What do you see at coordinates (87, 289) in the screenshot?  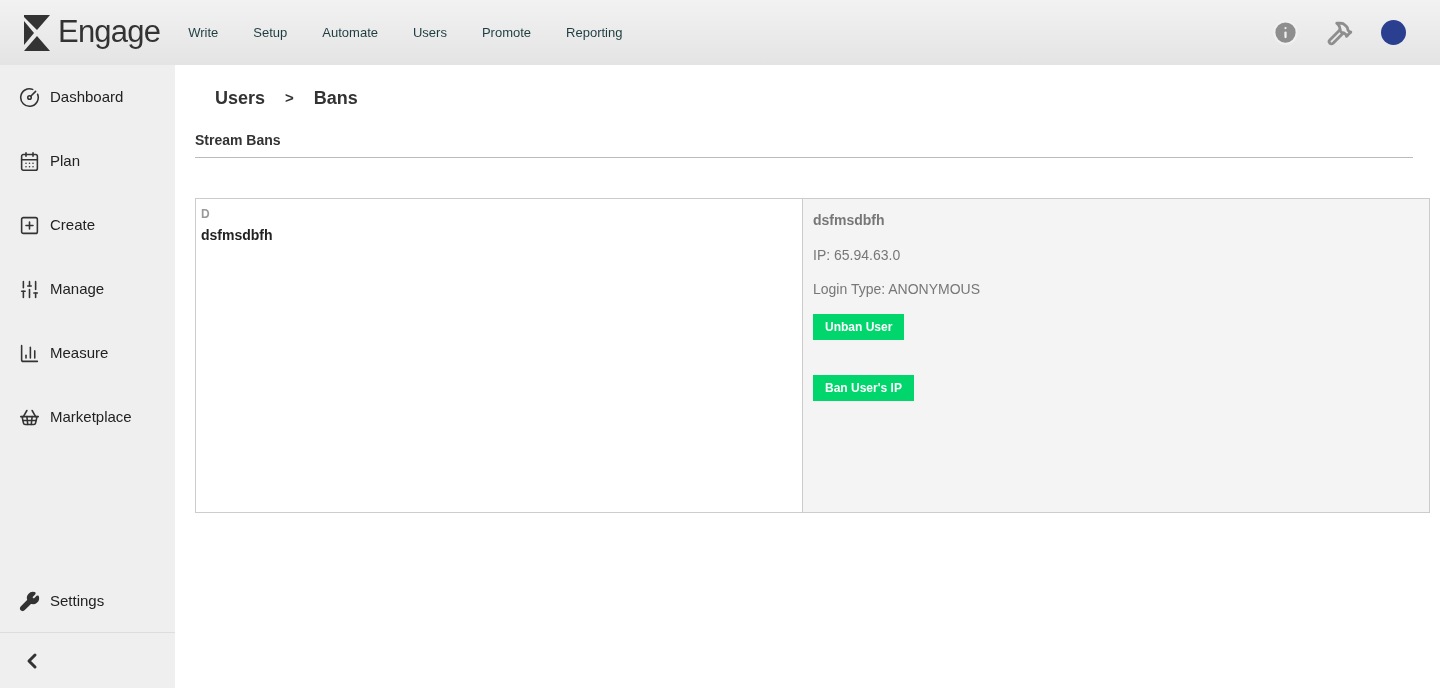 I see `sidebar-item: Manage` at bounding box center [87, 289].